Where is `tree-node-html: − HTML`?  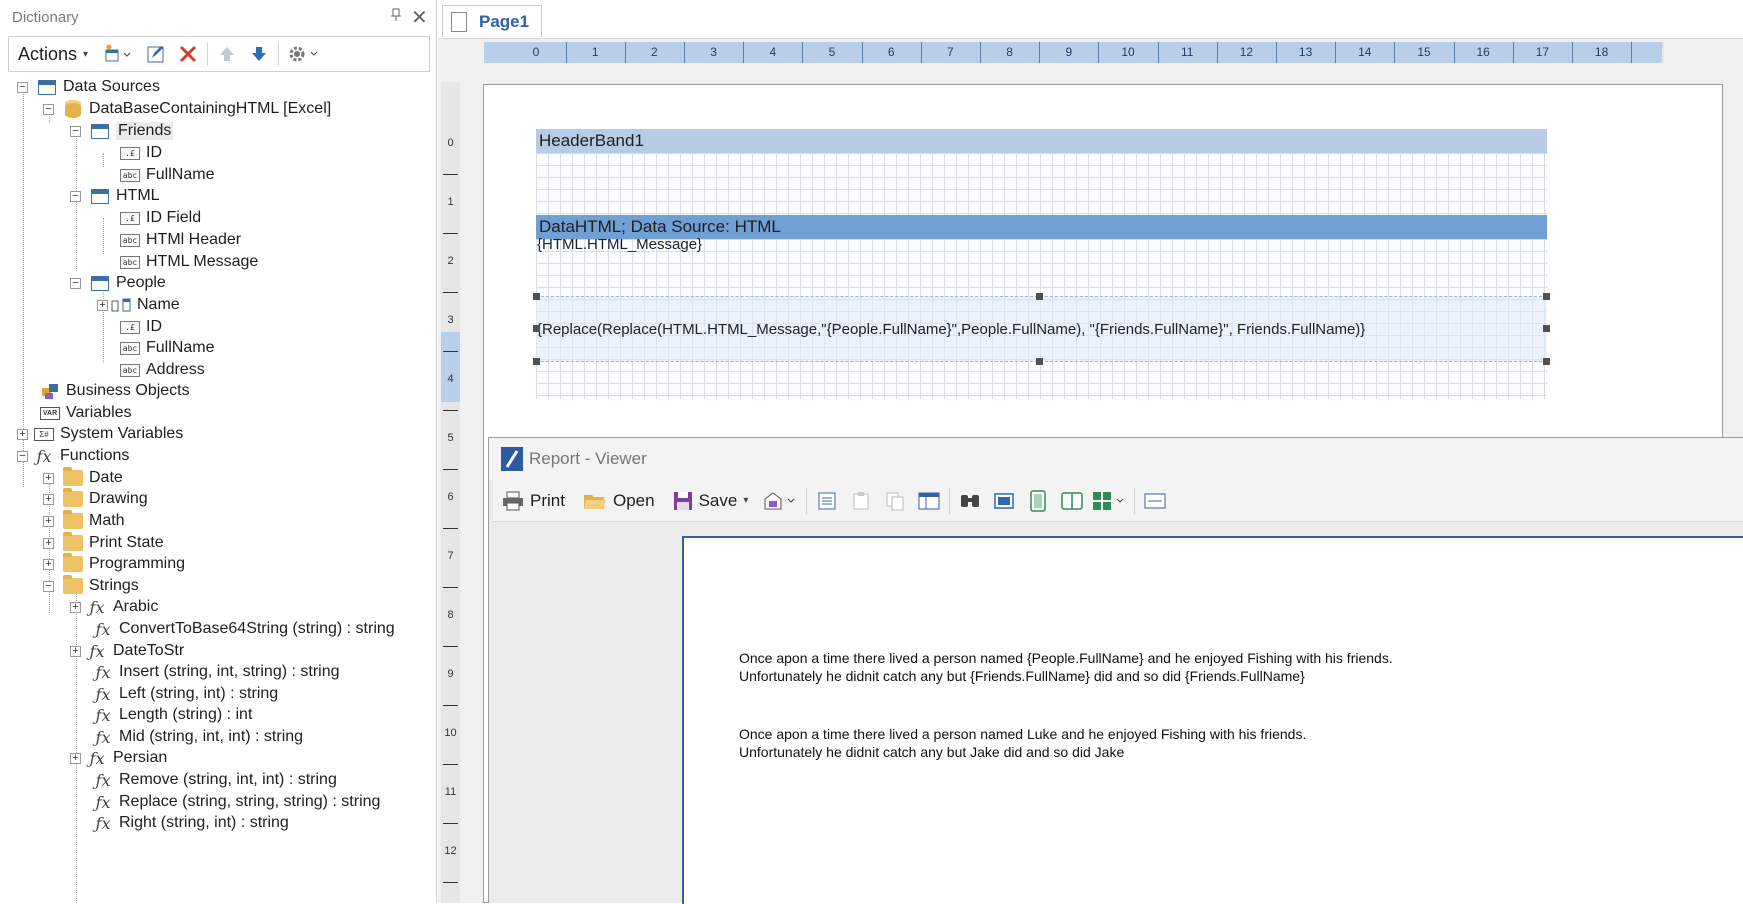 tree-node-html: − HTML is located at coordinates (115, 196).